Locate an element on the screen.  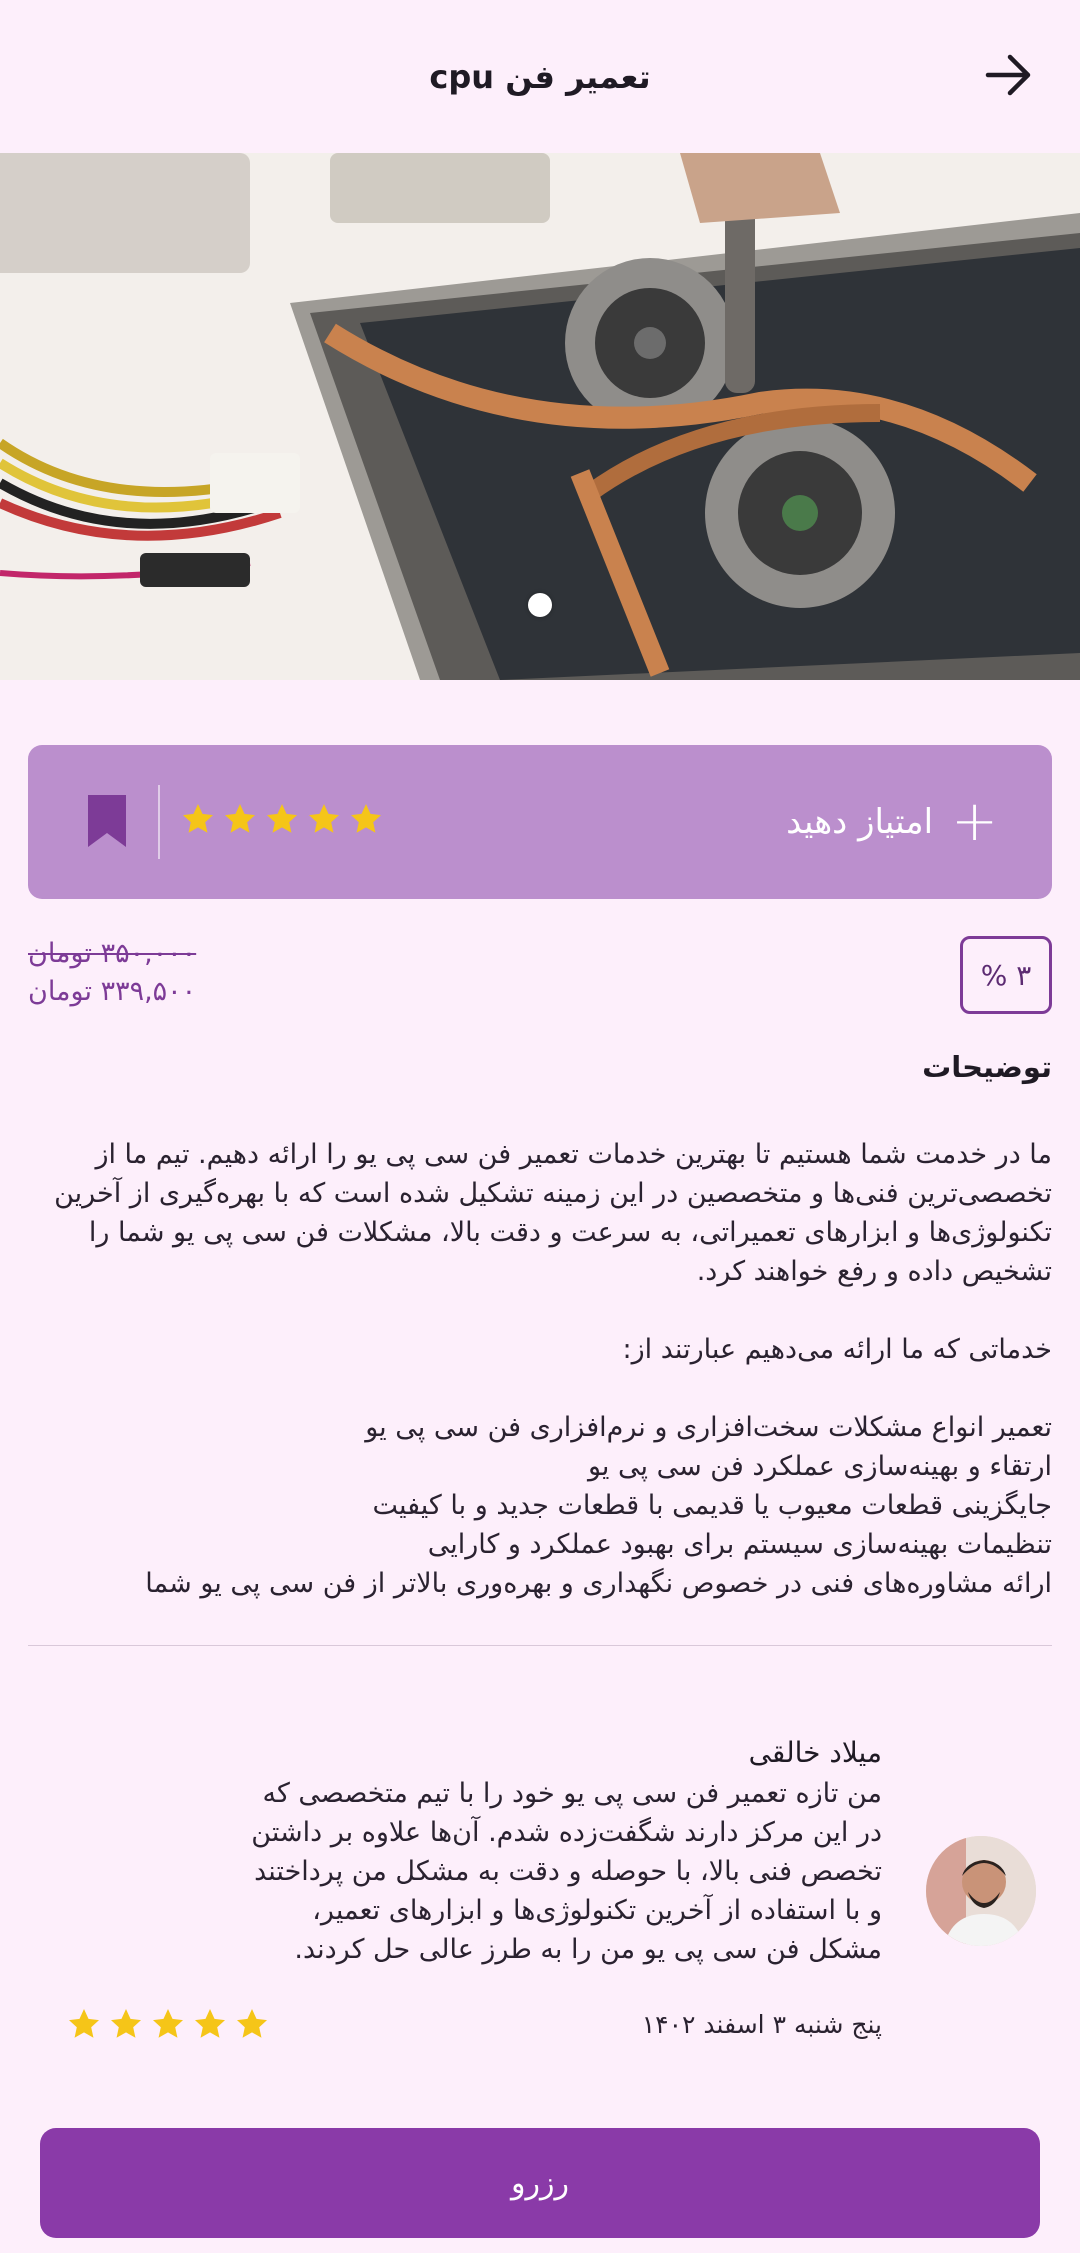
page-title: تعمیر فن cpu is located at coordinates (540, 76).